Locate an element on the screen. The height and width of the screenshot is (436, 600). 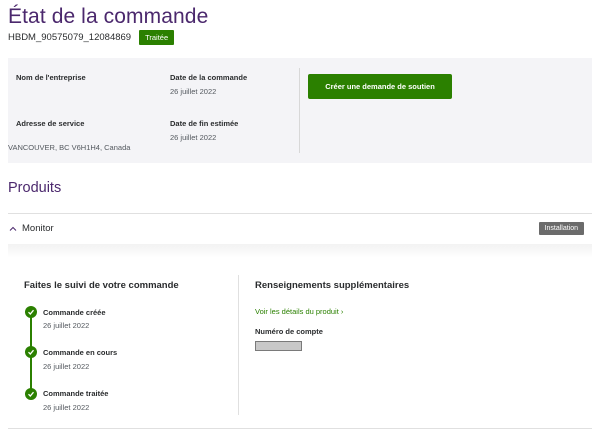
order-date-label: Date de la commande is located at coordinates (209, 77).